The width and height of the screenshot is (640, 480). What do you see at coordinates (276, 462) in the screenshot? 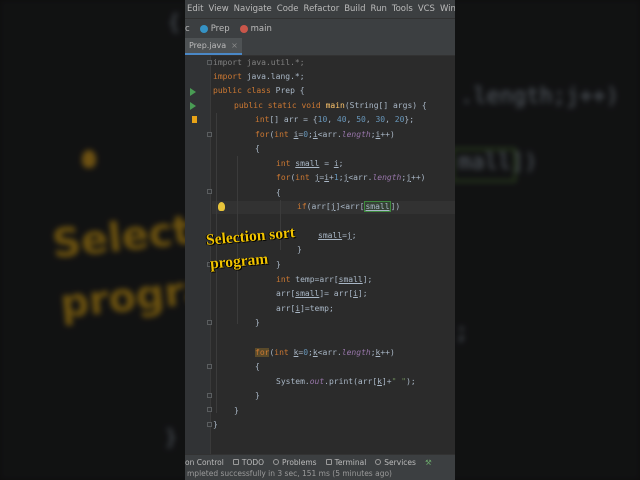
I see `problems-icon` at bounding box center [276, 462].